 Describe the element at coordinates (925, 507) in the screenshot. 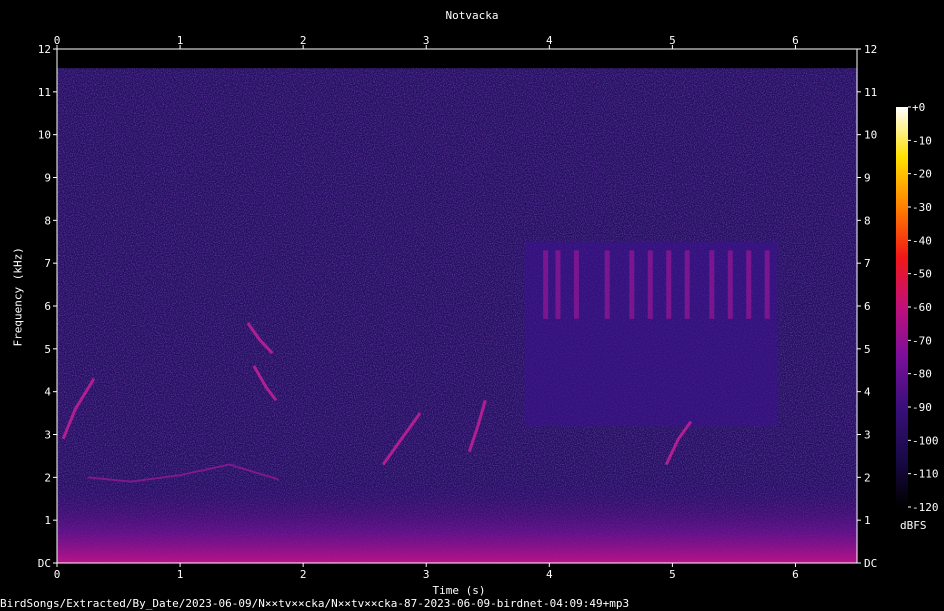

I see `colorbar-tick-label: -120` at that location.